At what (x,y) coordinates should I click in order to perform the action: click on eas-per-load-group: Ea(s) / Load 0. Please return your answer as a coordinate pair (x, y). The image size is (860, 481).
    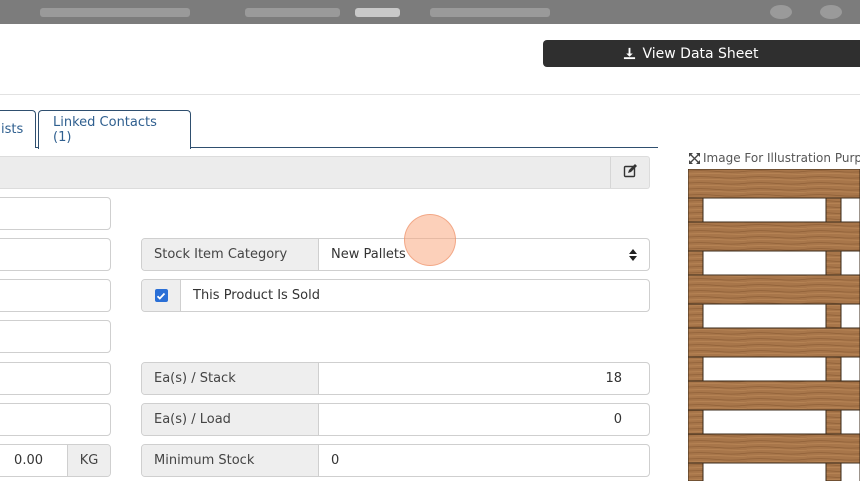
    Looking at the image, I should click on (395, 419).